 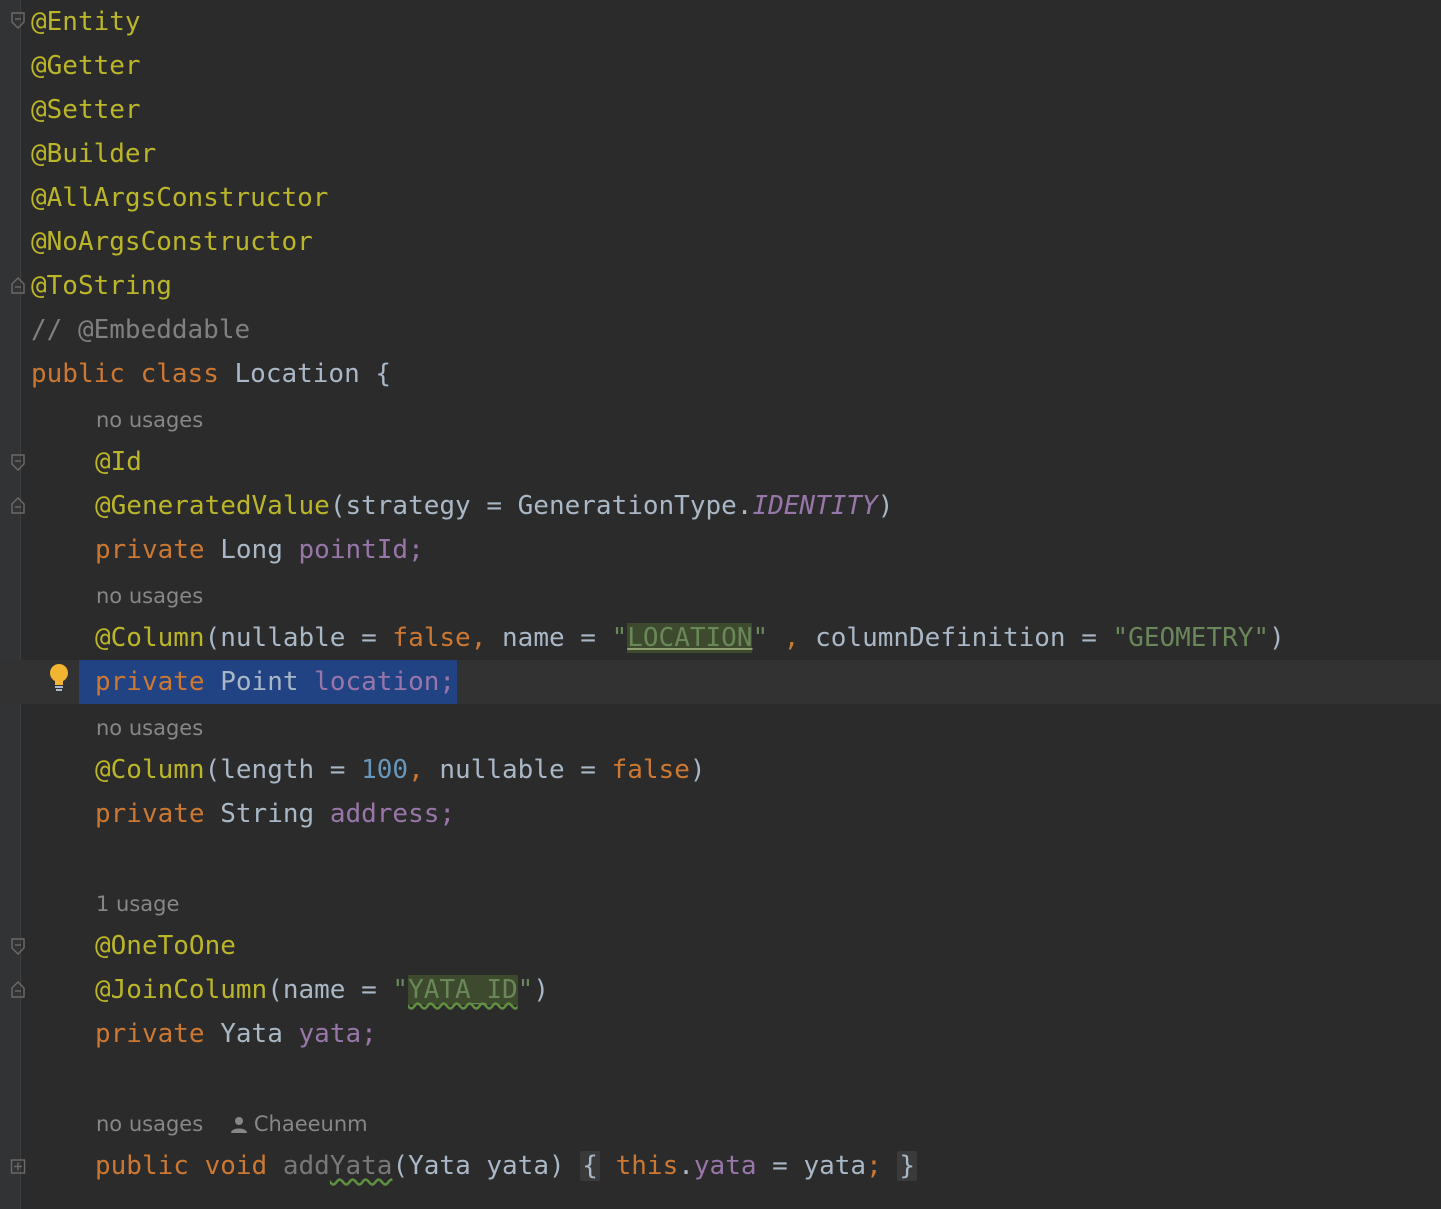 I want to click on lightbulb-icon, so click(x=59, y=677).